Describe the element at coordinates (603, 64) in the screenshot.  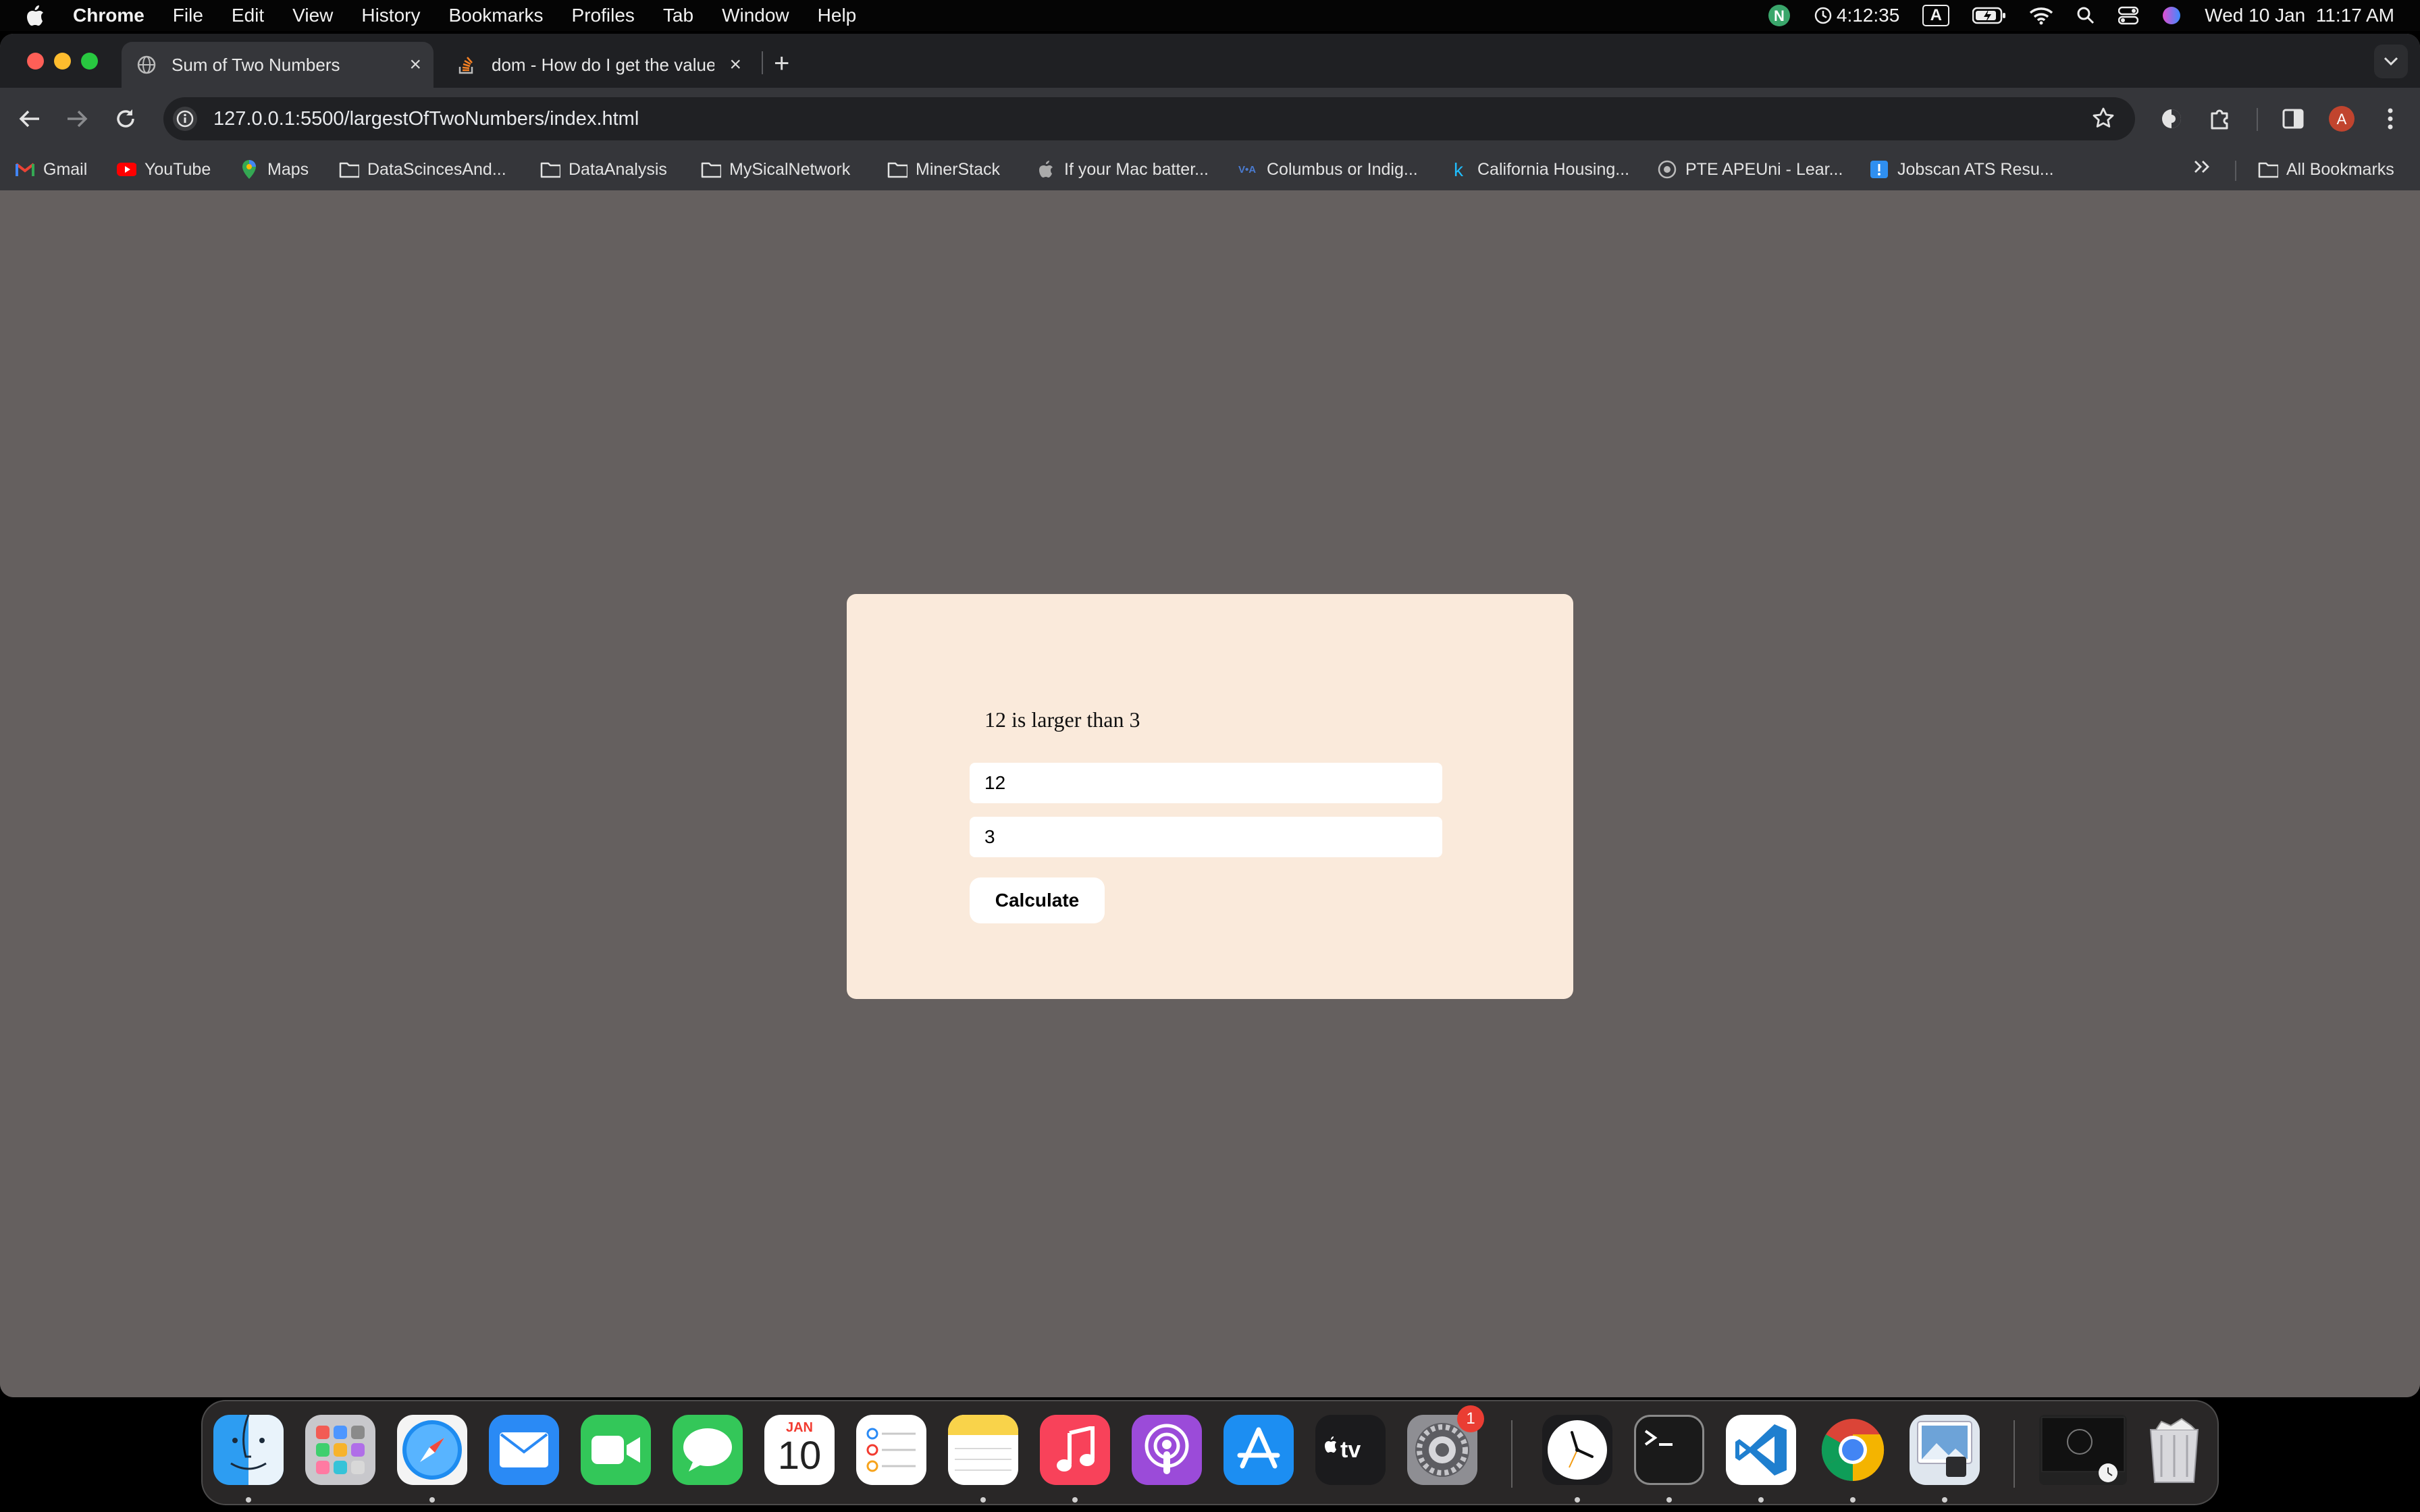
I see `tab-title: dom - How do I get the value` at that location.